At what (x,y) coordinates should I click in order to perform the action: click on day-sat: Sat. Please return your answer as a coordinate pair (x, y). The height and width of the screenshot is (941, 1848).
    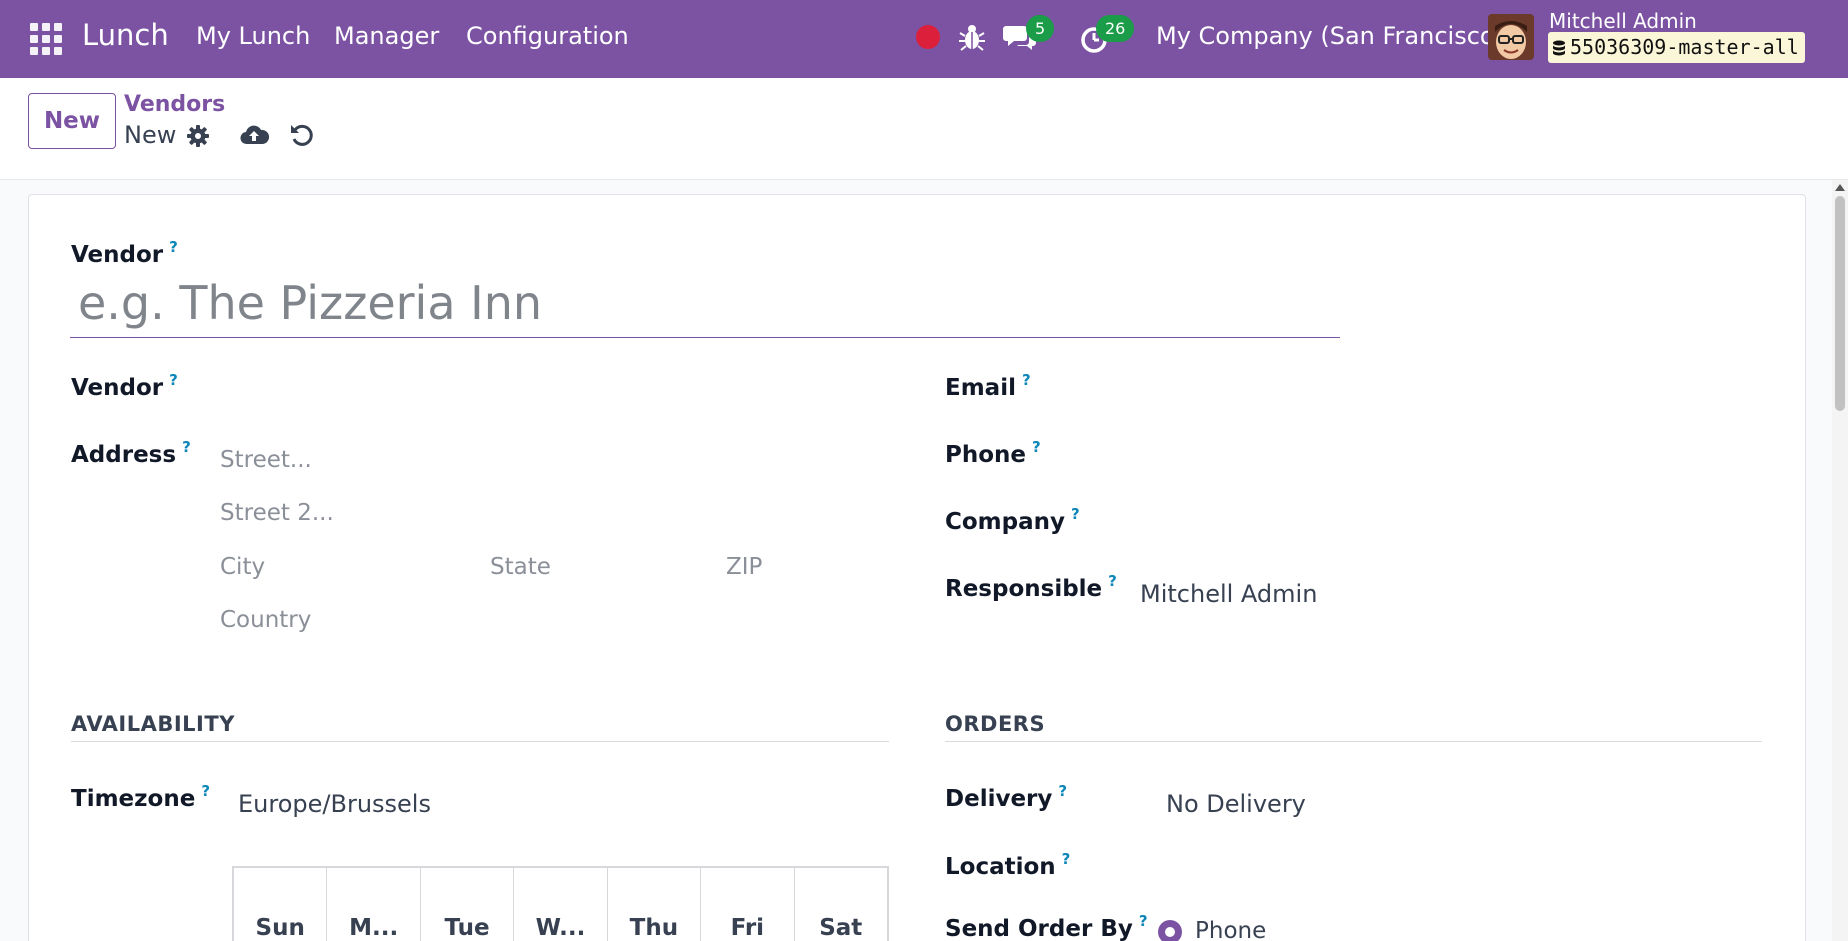
    Looking at the image, I should click on (841, 904).